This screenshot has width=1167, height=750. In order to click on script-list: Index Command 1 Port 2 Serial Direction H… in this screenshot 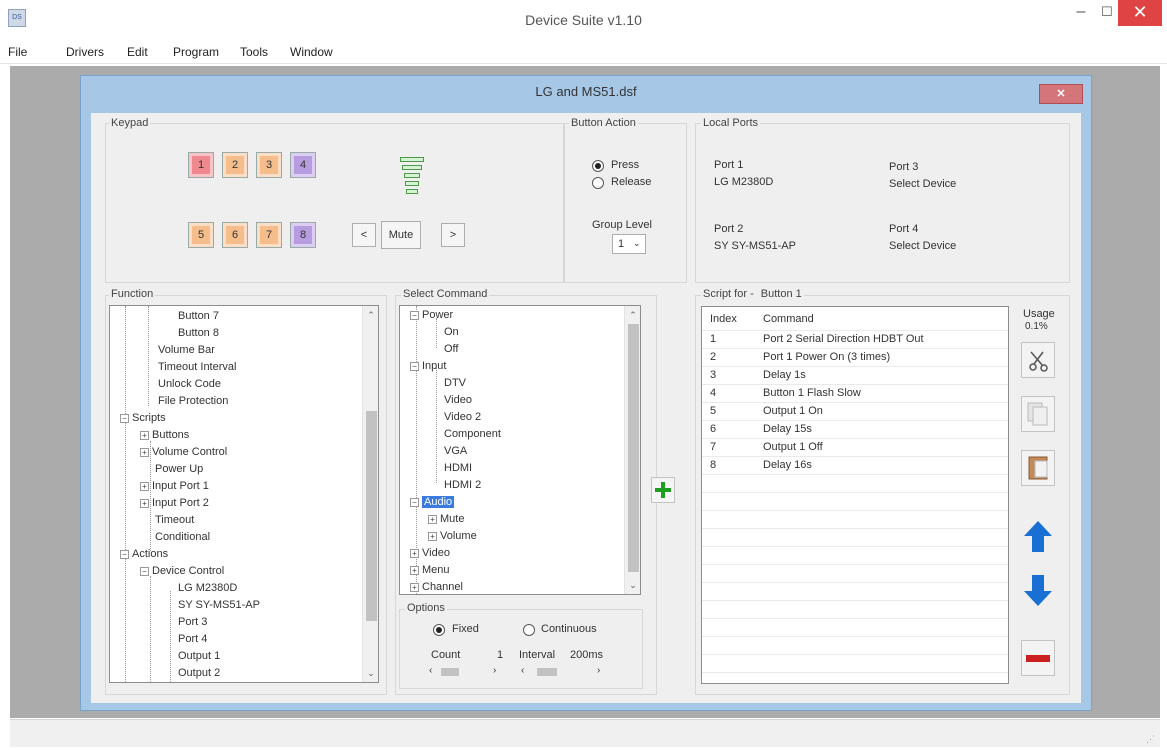, I will do `click(855, 495)`.